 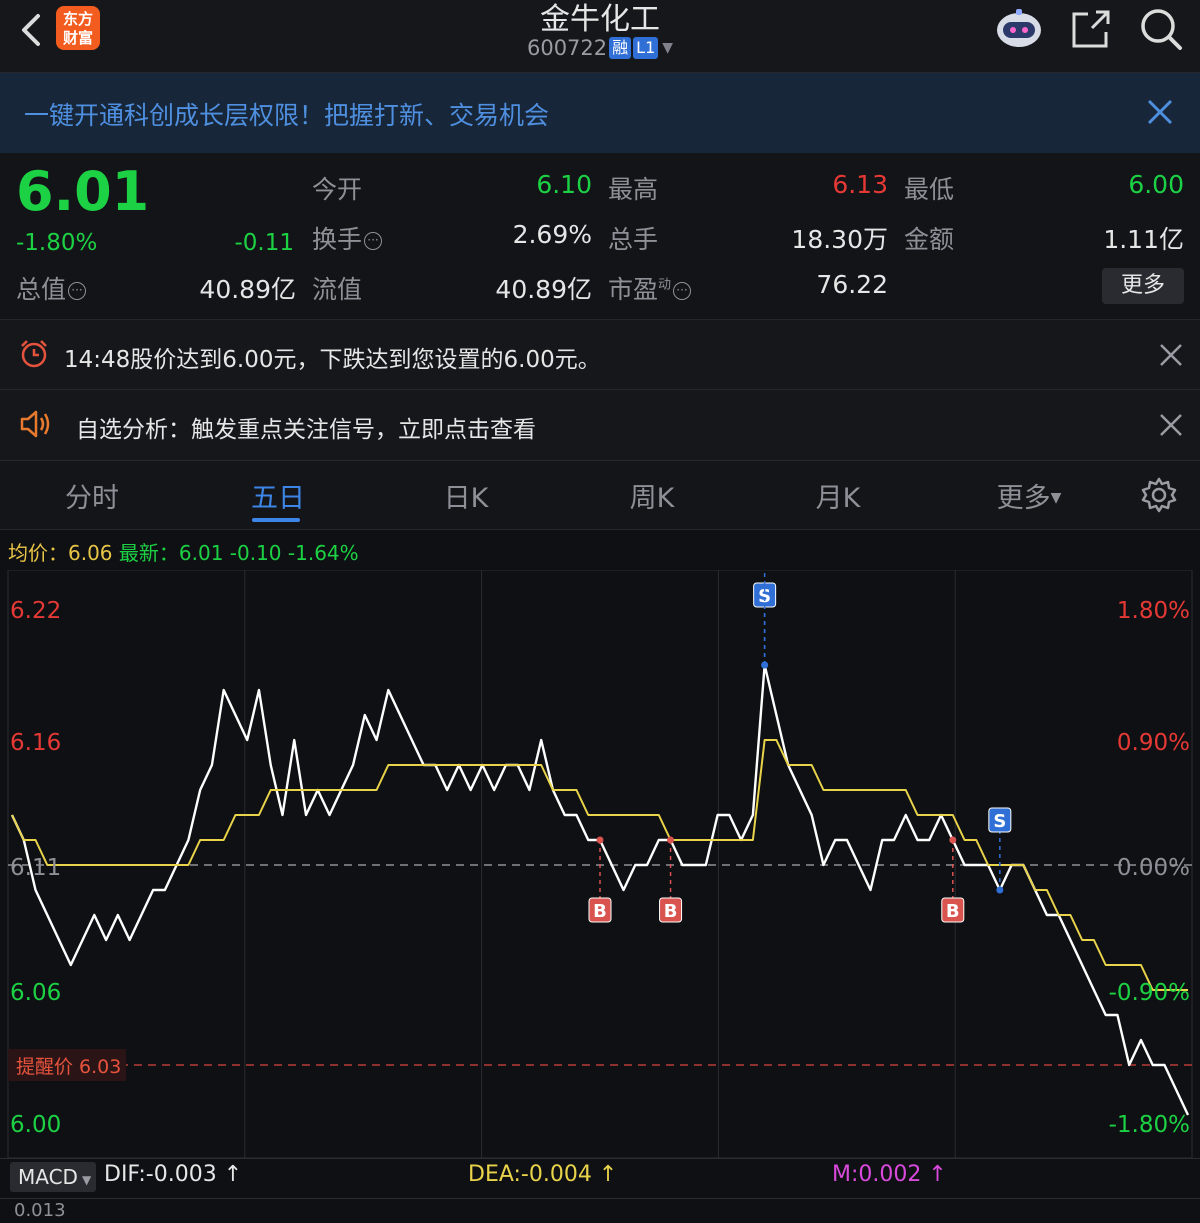 I want to click on sell-mark-label: S, so click(x=999, y=821).